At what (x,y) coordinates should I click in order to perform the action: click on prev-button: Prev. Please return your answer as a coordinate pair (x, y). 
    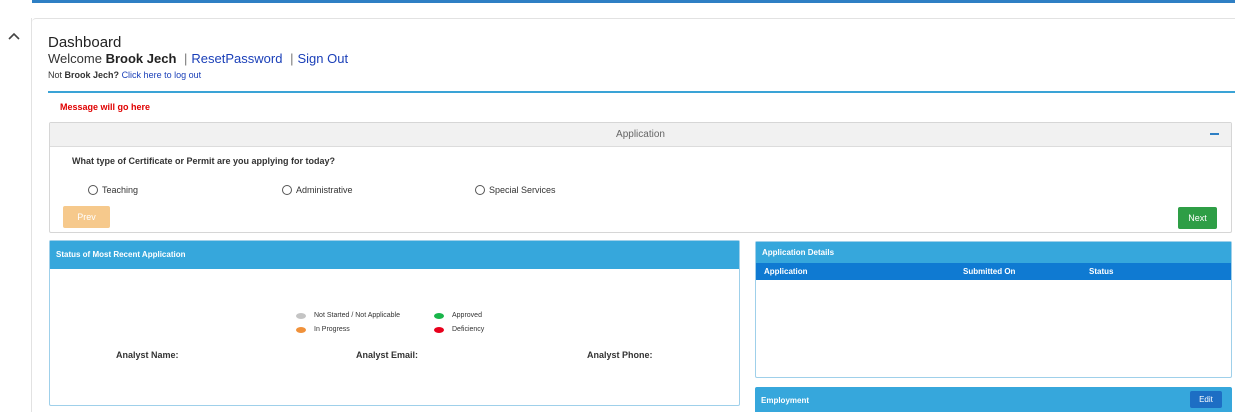
    Looking at the image, I should click on (86, 217).